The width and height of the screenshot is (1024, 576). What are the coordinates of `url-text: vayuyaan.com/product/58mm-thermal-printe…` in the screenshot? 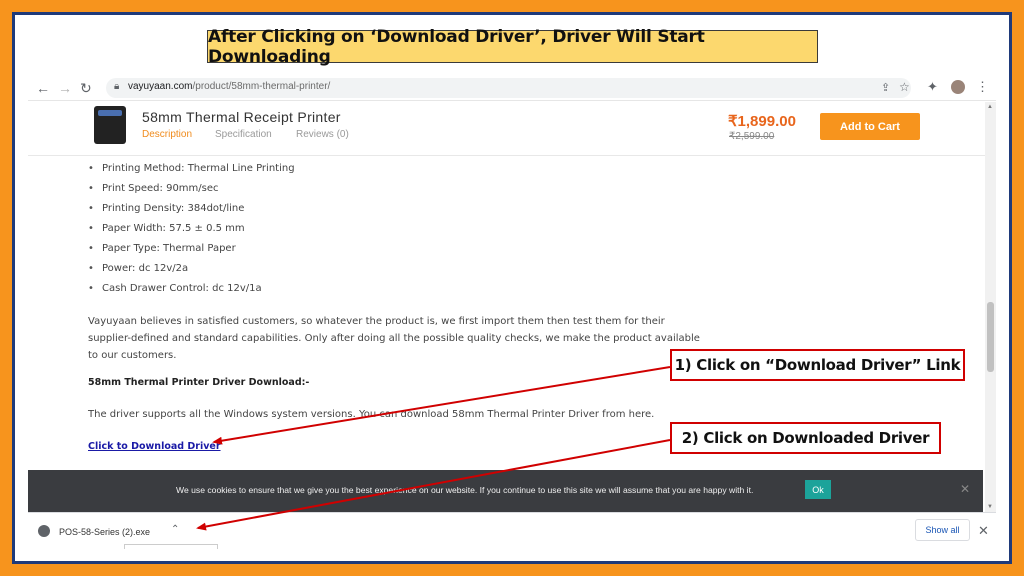 It's located at (229, 86).